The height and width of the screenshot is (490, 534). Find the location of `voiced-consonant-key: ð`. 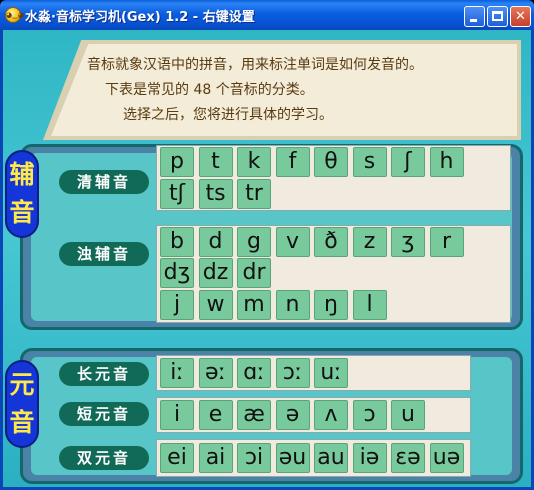

voiced-consonant-key: ð is located at coordinates (331, 242).